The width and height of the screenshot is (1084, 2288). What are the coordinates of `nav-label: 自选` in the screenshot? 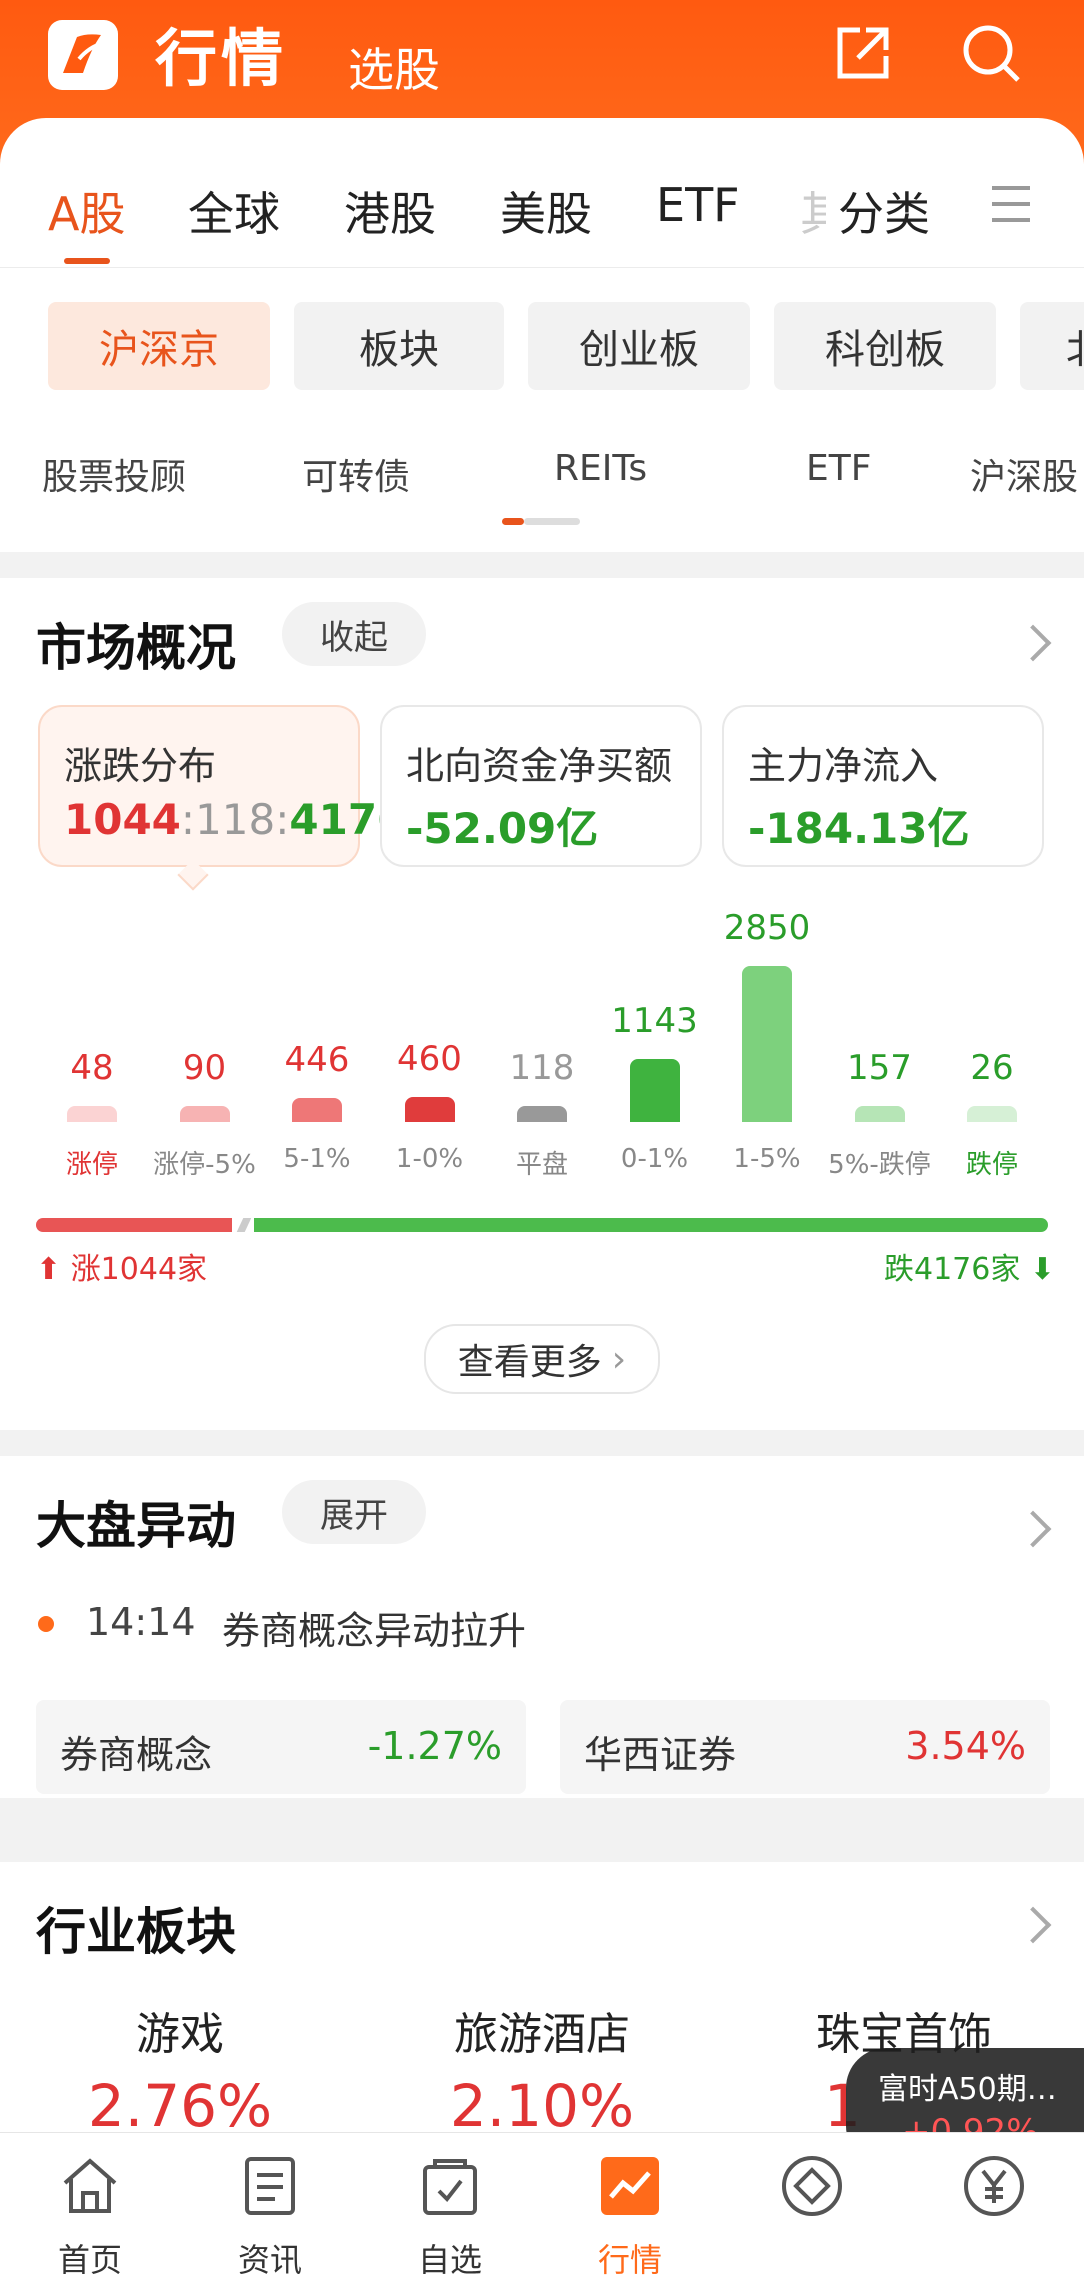 It's located at (449, 2260).